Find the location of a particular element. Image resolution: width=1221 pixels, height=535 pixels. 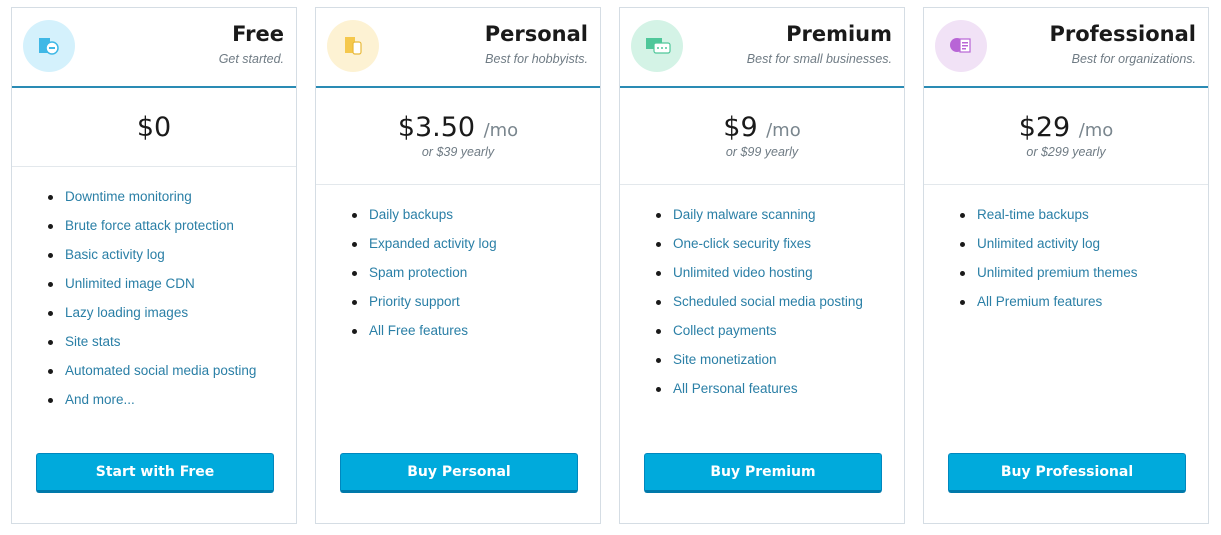

feature-item: Downtime monitoring is located at coordinates (152, 202).